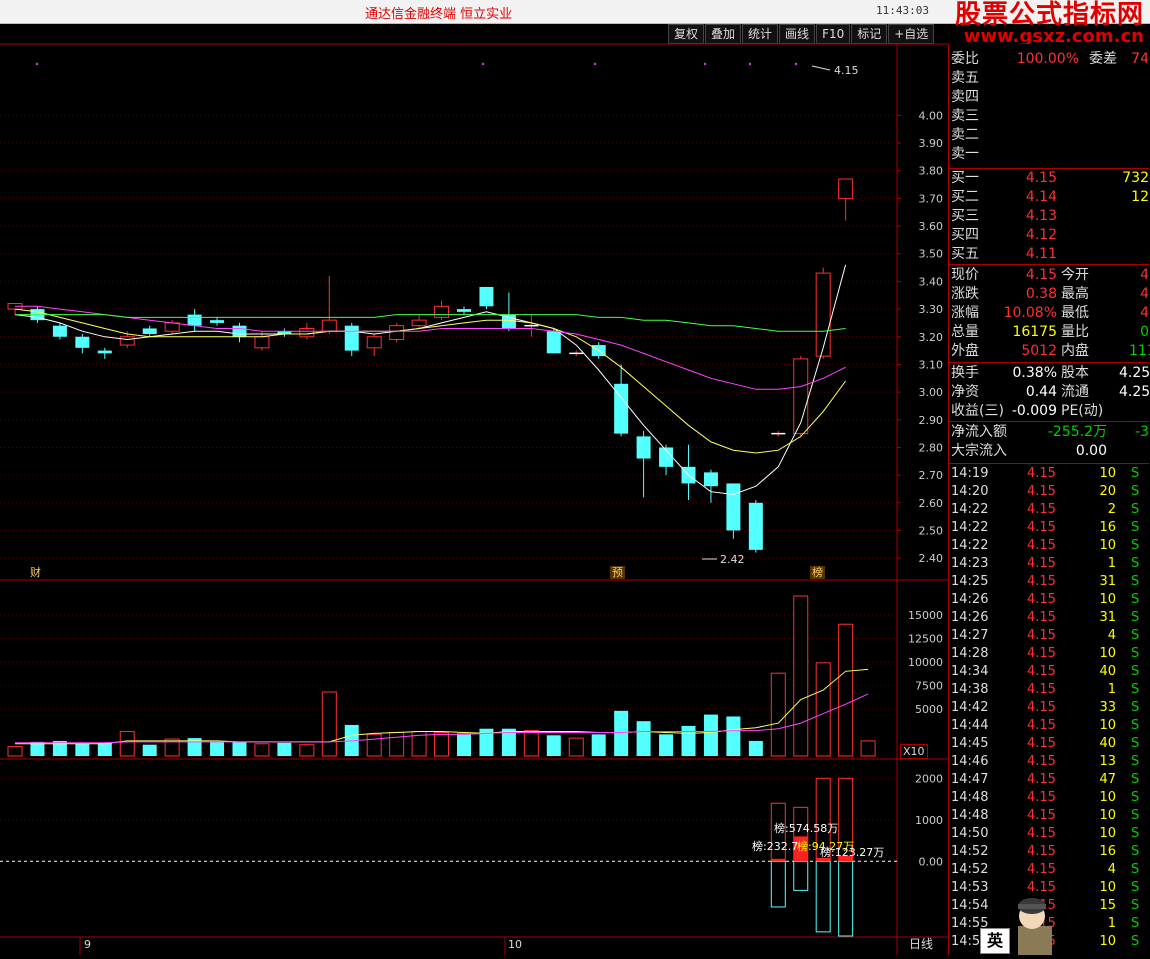 This screenshot has height=959, width=1150. Describe the element at coordinates (1049, 798) in the screenshot. I see `tick-row: 14:48 4.15 10 S` at that location.